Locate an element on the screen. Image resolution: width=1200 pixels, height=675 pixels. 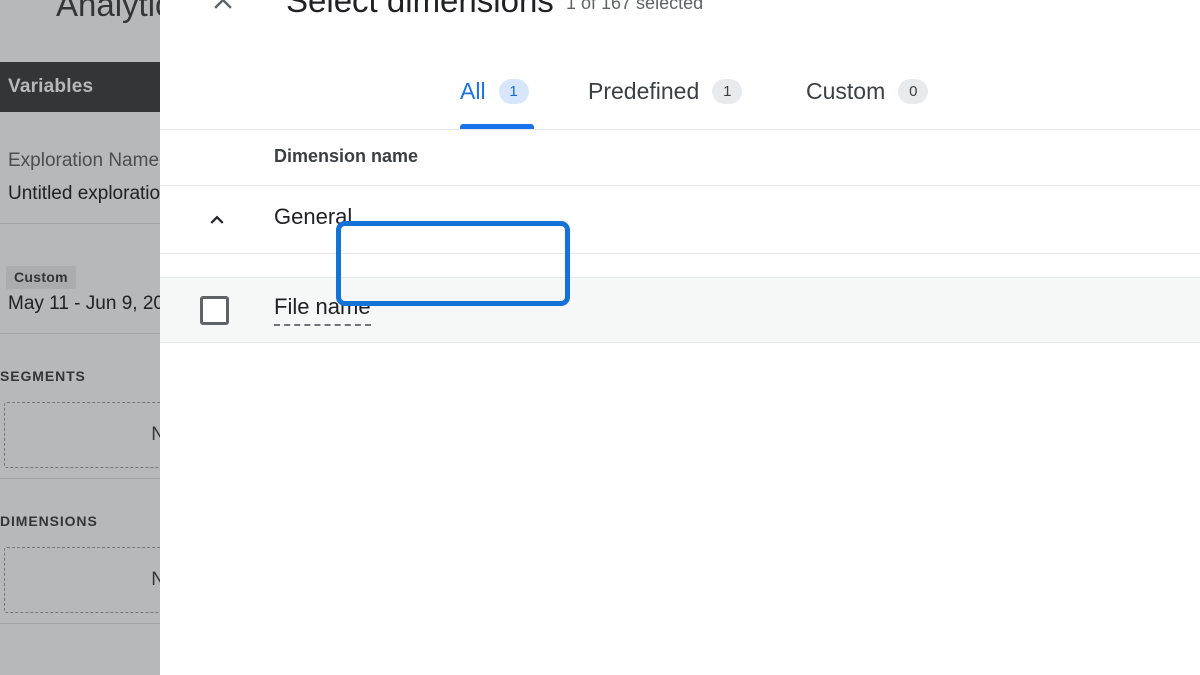
tab-predefined: Predefined 1 is located at coordinates (665, 91).